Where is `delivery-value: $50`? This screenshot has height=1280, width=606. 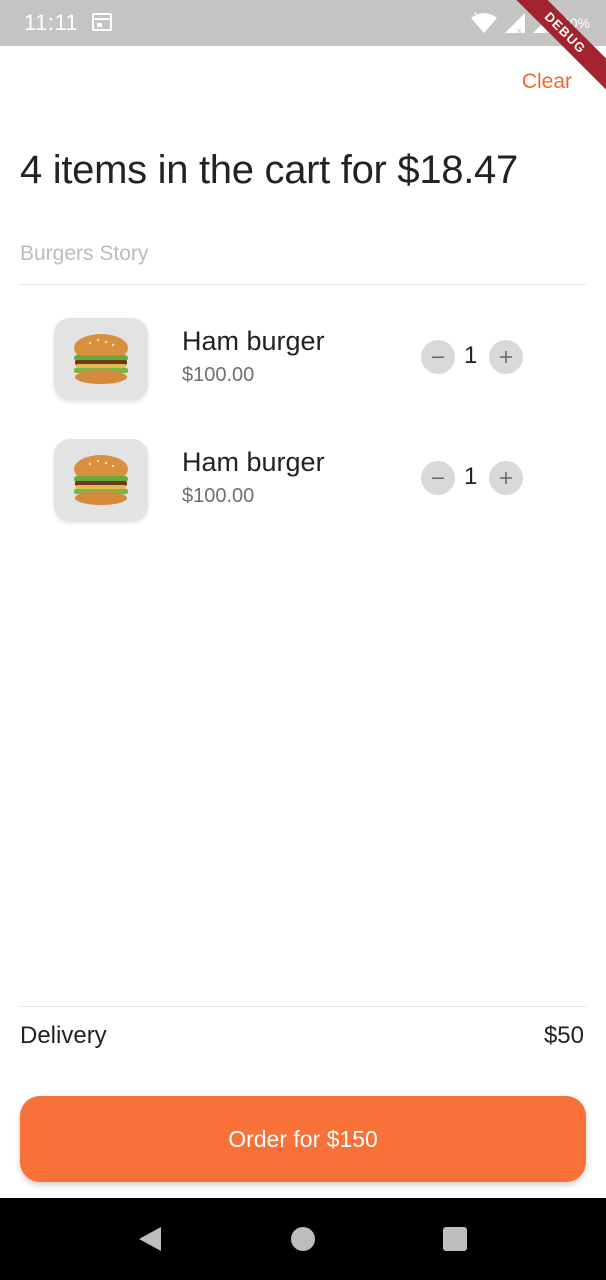 delivery-value: $50 is located at coordinates (563, 1035).